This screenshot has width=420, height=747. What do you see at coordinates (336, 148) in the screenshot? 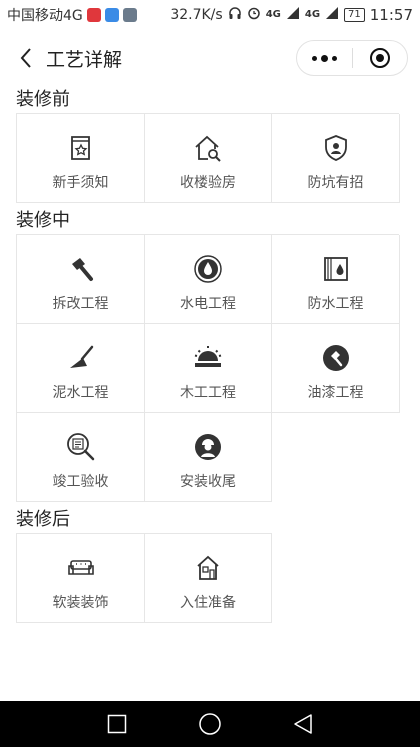
I see `shield-user-icon` at bounding box center [336, 148].